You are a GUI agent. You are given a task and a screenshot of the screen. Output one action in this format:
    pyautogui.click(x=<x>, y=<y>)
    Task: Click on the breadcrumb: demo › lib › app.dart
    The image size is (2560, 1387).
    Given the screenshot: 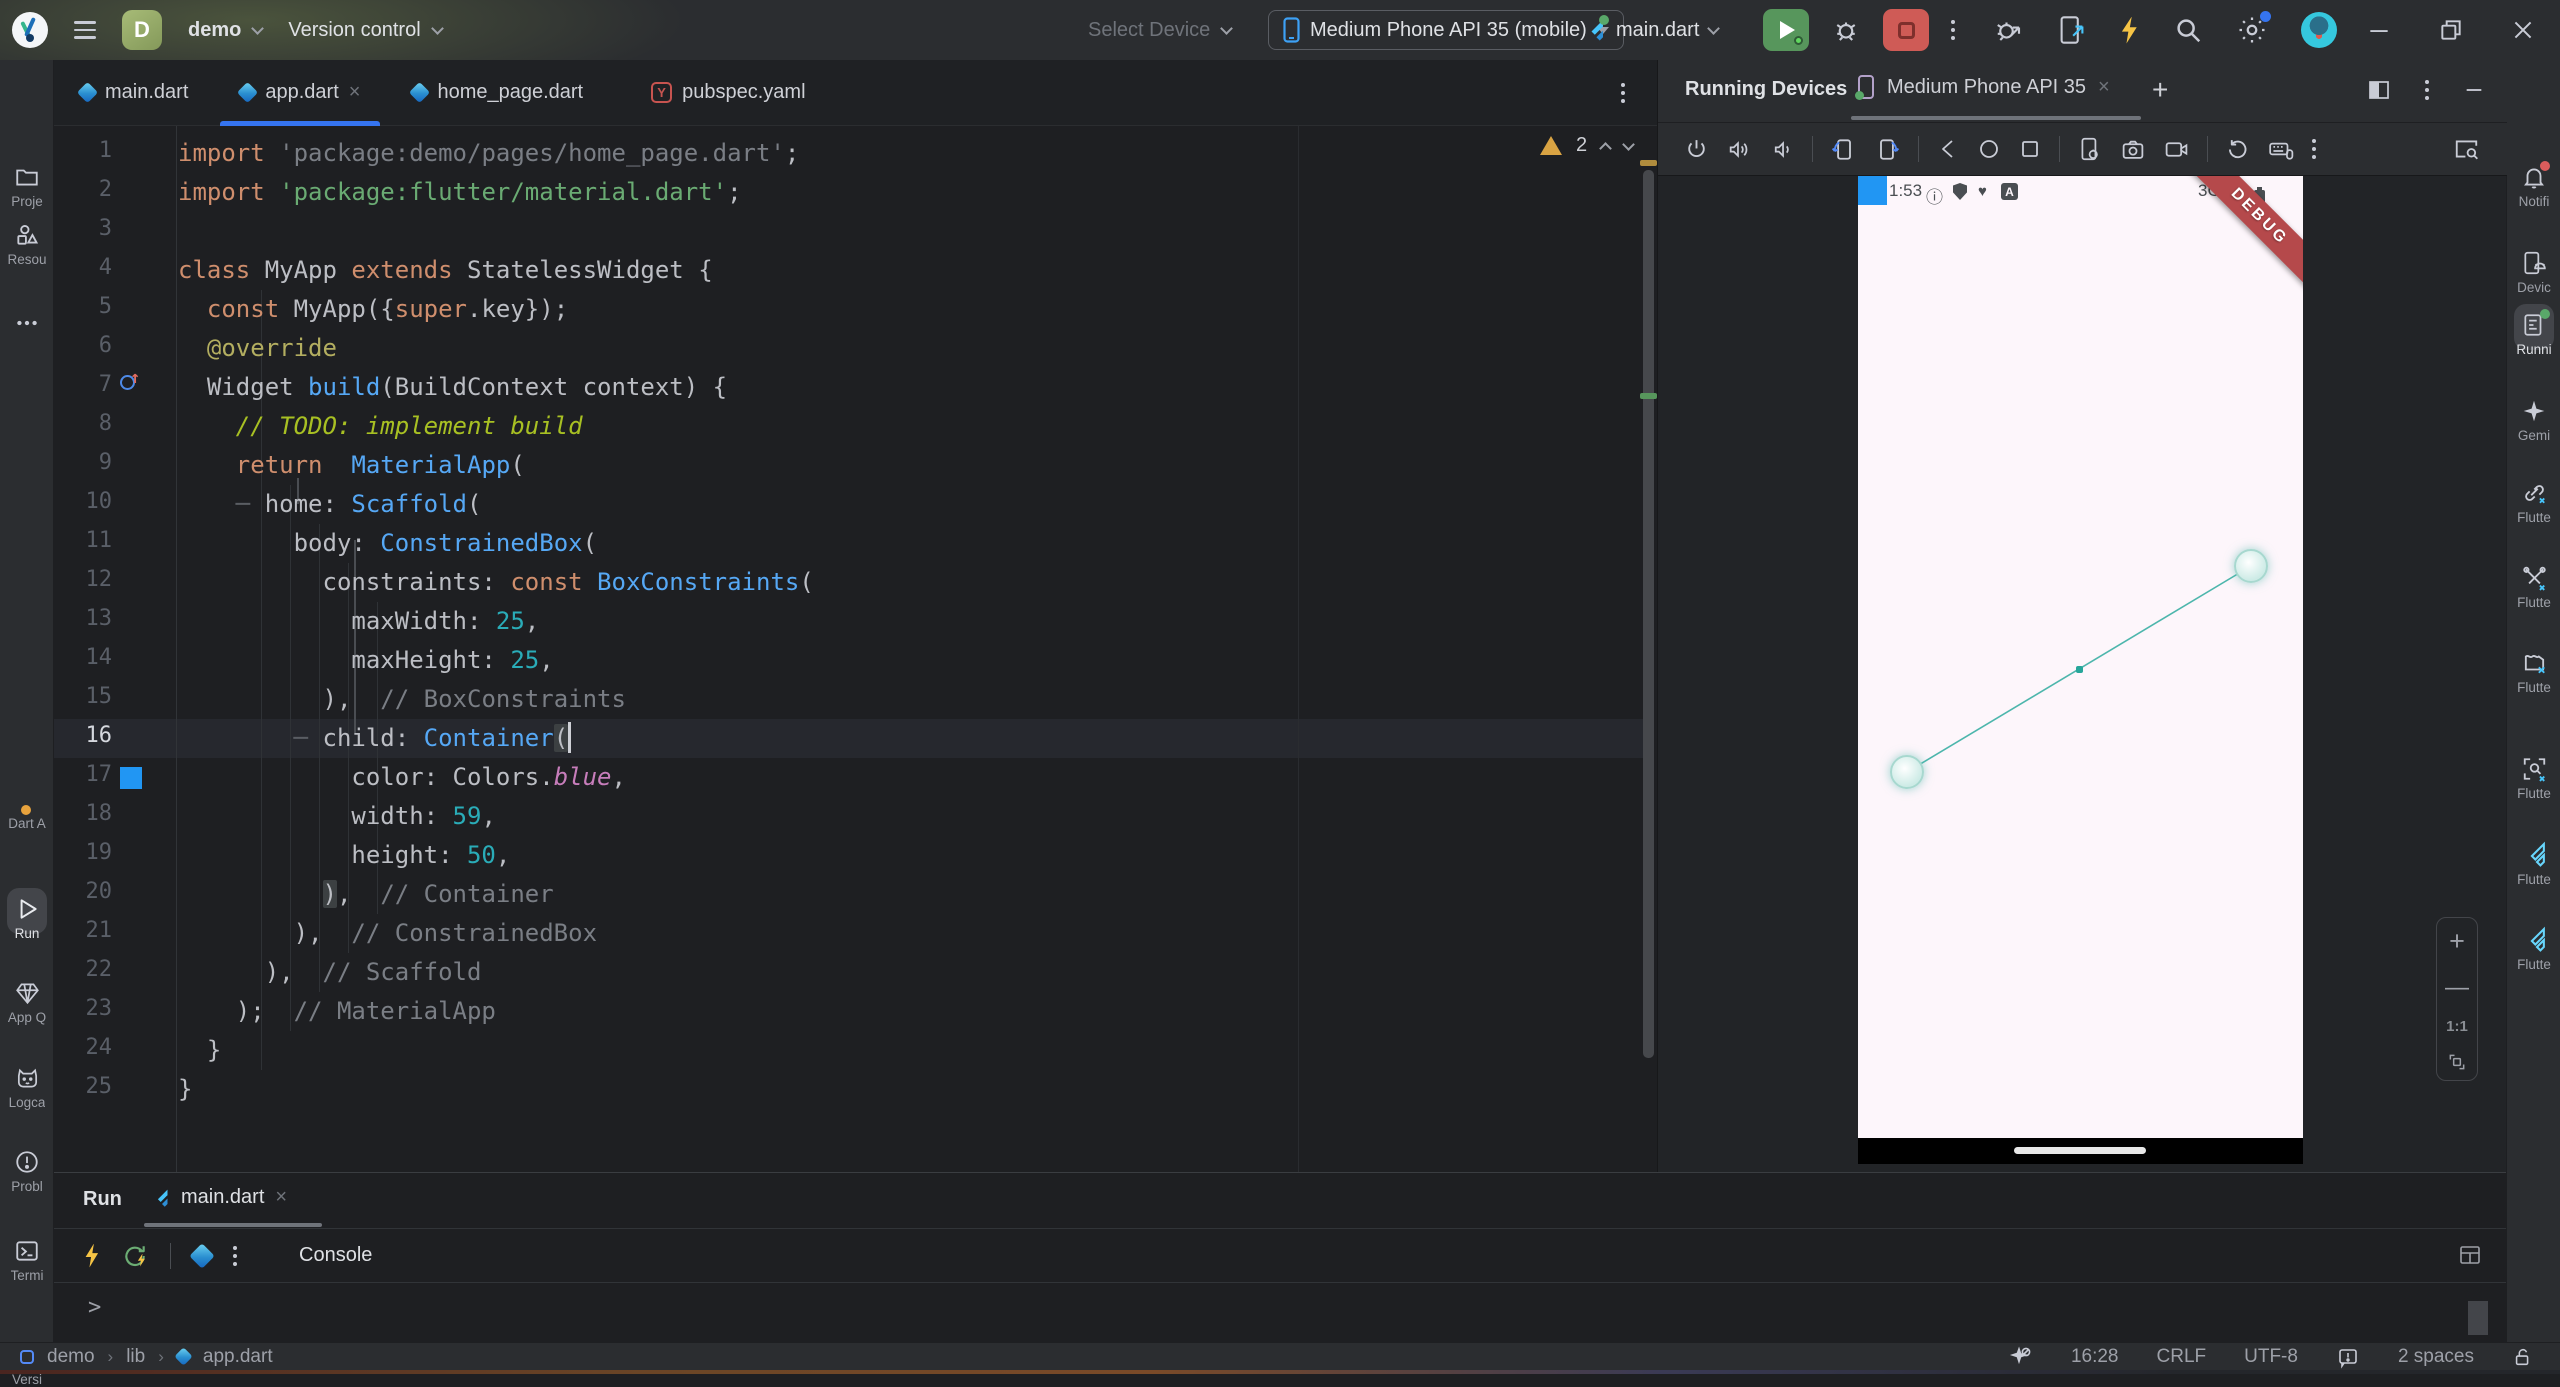 What is the action you would take?
    pyautogui.click(x=136, y=1357)
    